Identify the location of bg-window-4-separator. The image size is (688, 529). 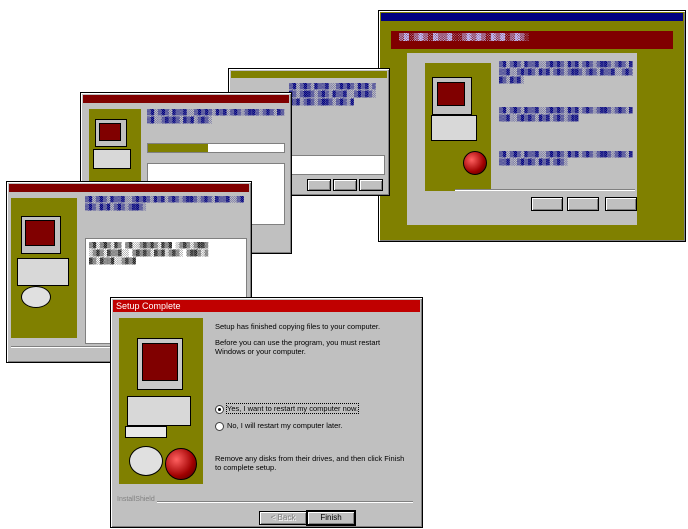
(545, 190).